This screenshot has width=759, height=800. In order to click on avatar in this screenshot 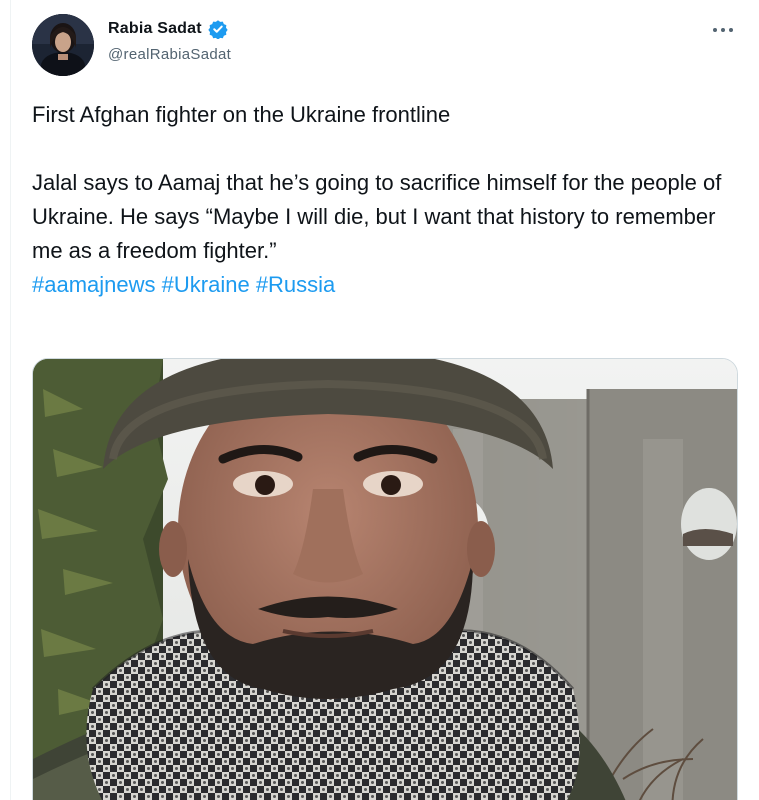, I will do `click(63, 45)`.